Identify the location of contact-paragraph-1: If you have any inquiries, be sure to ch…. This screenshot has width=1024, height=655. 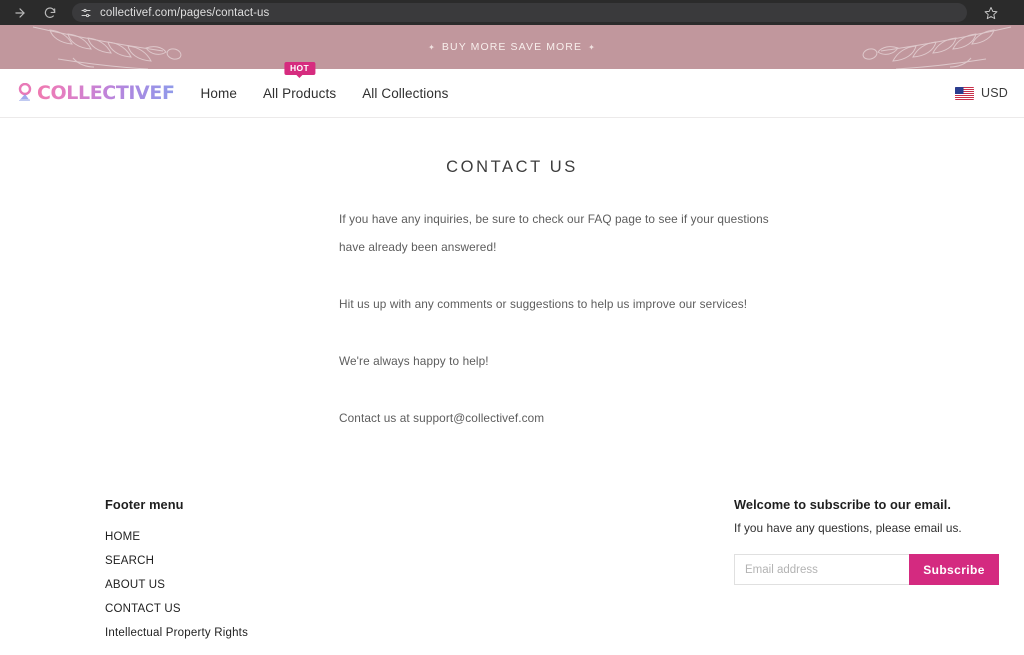
(554, 219).